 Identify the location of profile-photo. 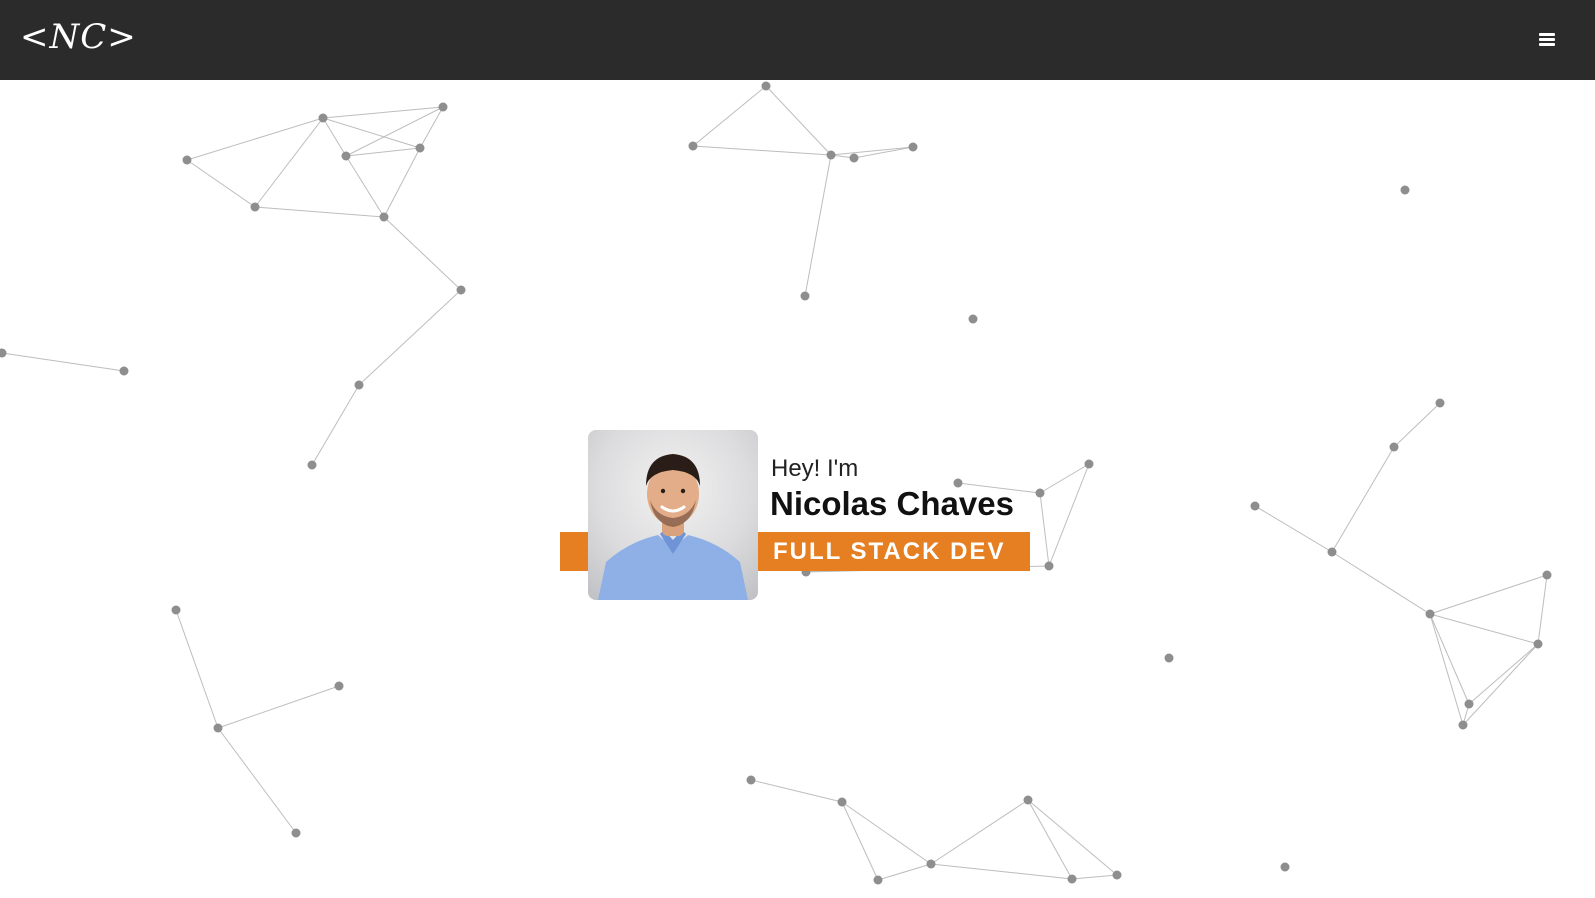
(673, 515).